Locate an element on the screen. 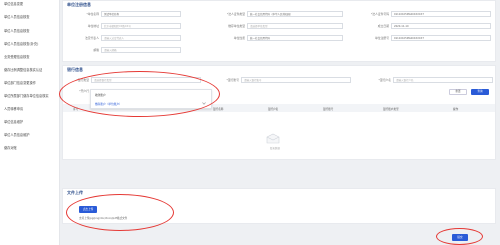 The image size is (500, 245). unit-name-input: 测试单位名称 is located at coordinates (141, 14).